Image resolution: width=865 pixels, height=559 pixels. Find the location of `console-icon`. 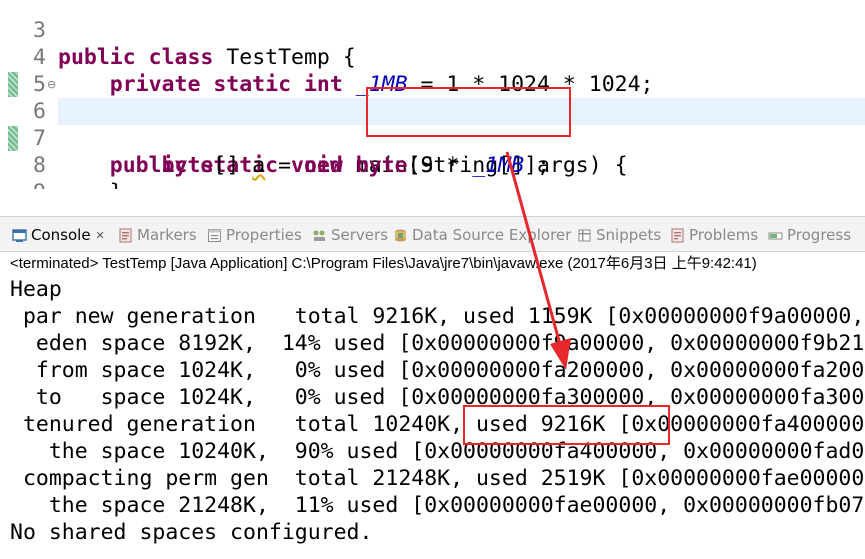

console-icon is located at coordinates (19, 235).